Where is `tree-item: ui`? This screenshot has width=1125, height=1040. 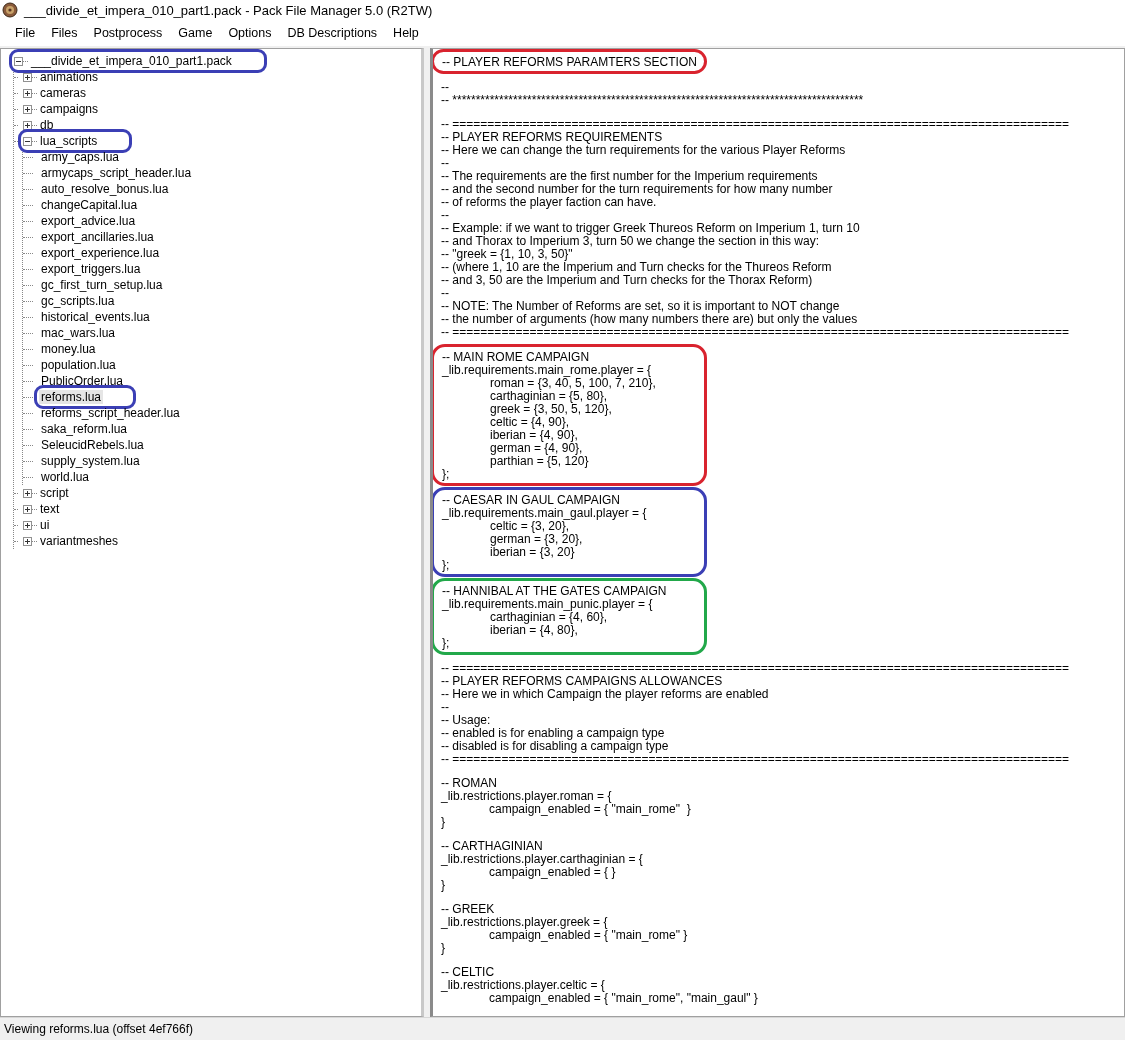 tree-item: ui is located at coordinates (45, 525).